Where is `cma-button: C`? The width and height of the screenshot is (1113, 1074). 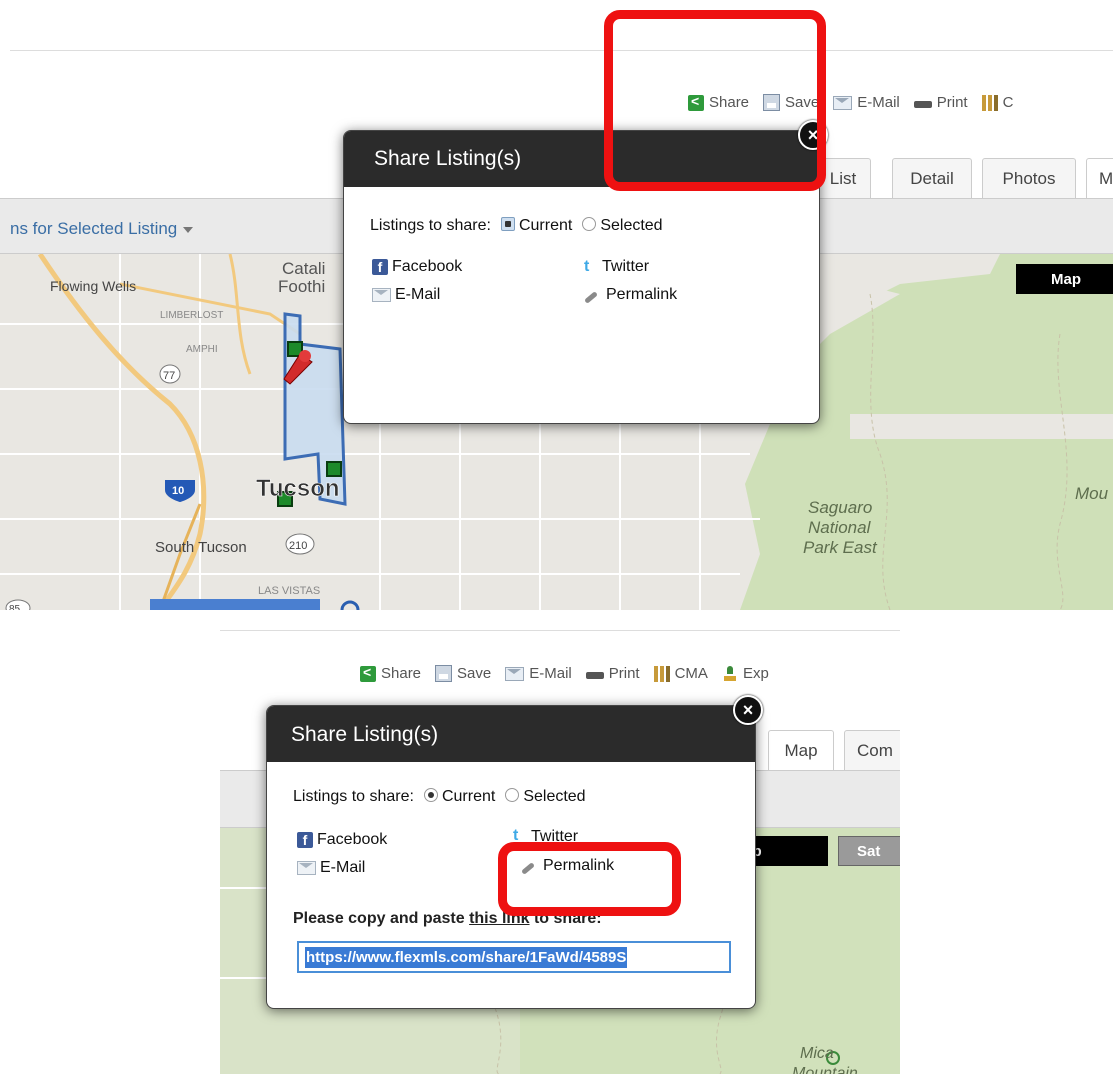 cma-button: C is located at coordinates (997, 102).